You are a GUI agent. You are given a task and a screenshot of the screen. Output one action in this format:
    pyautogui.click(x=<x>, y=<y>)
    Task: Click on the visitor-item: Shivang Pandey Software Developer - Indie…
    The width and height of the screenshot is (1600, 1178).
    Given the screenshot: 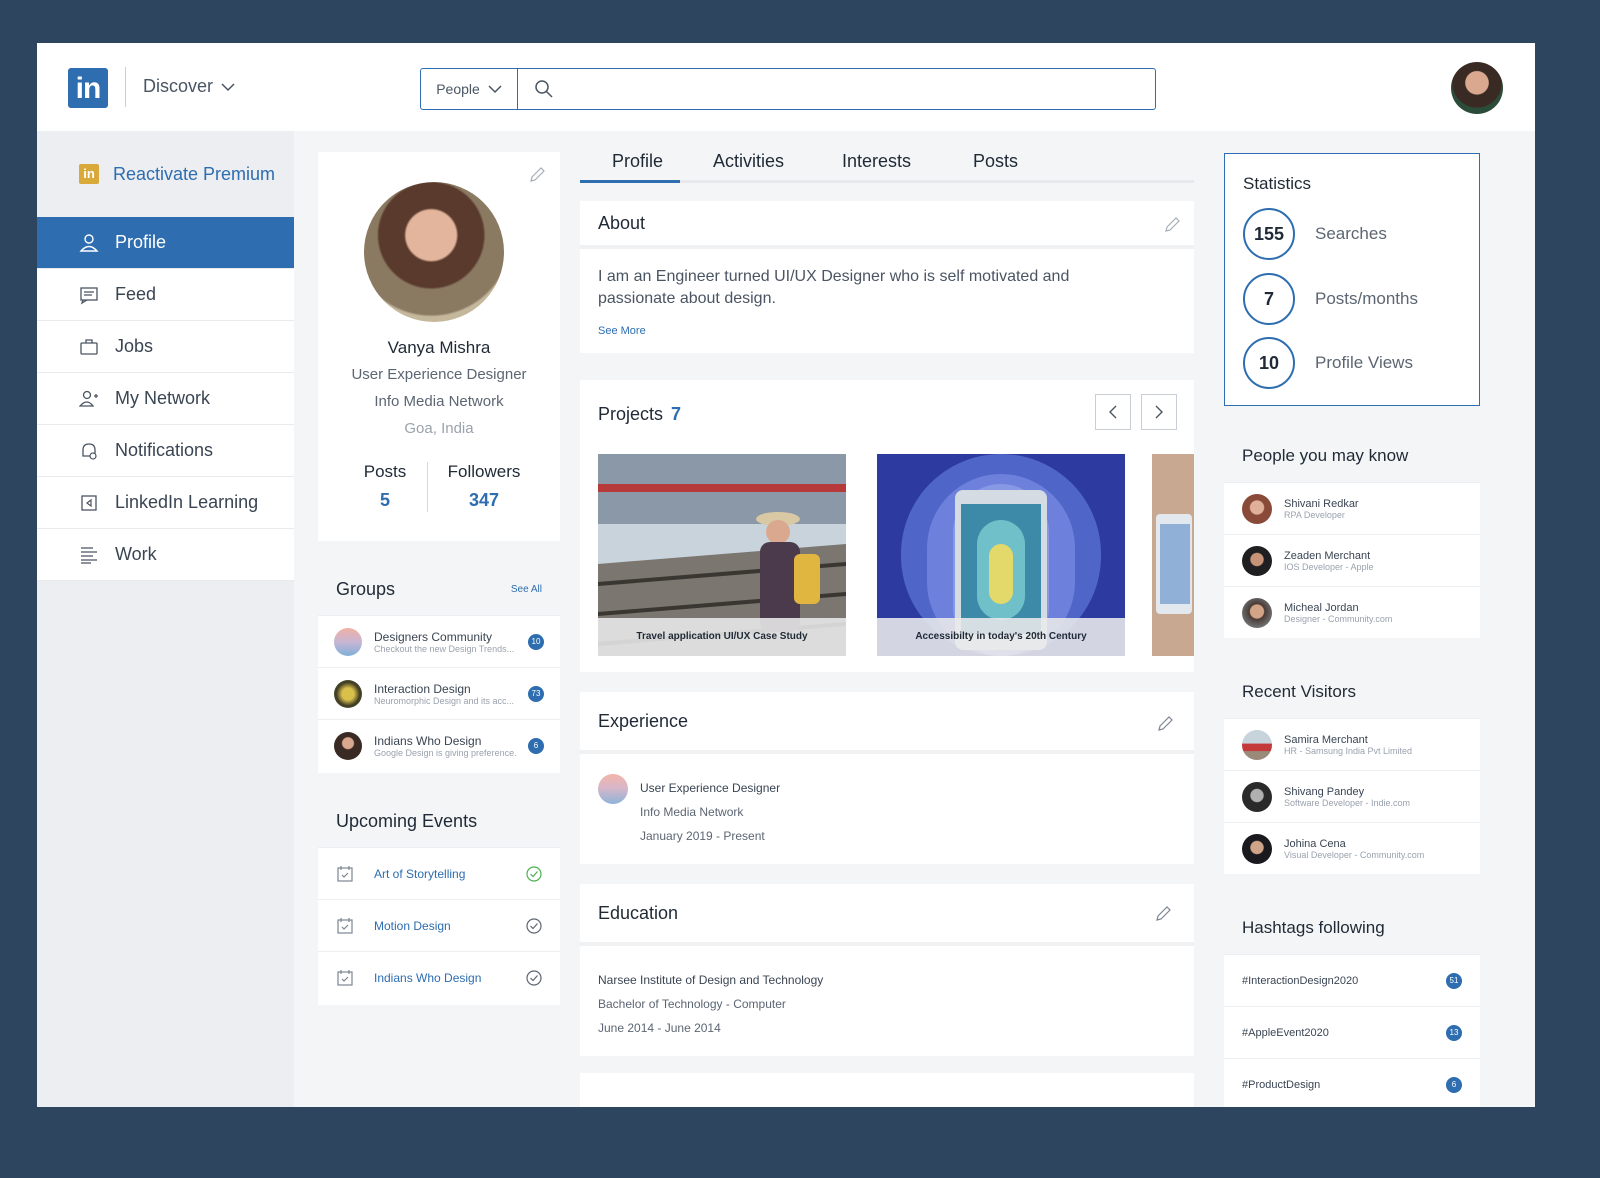 What is the action you would take?
    pyautogui.click(x=1352, y=796)
    